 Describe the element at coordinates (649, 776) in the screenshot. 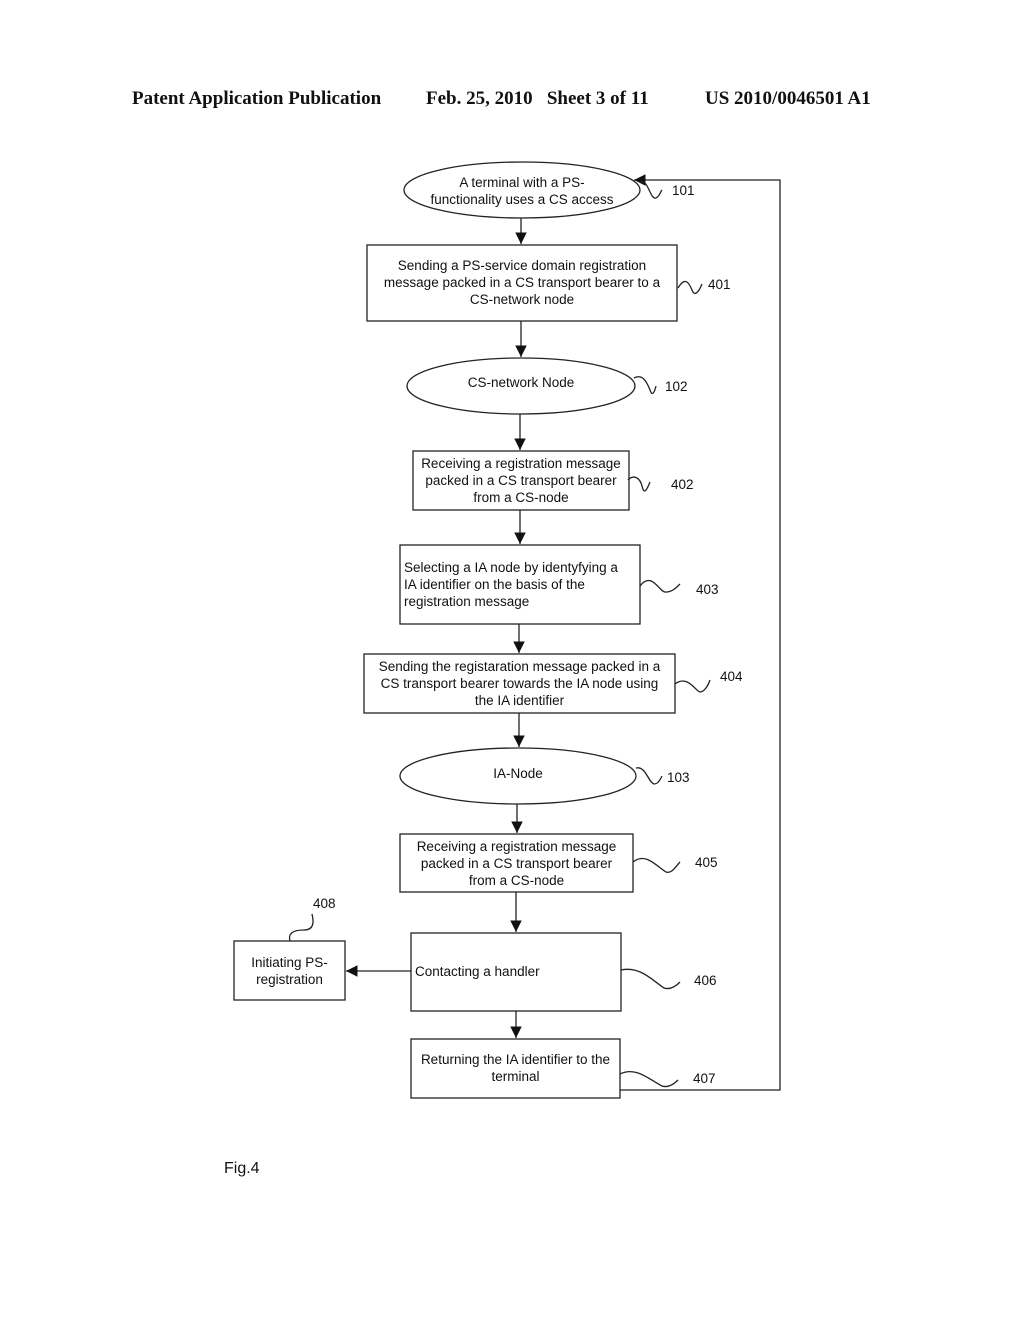

I see `ref-103-squiggle` at that location.